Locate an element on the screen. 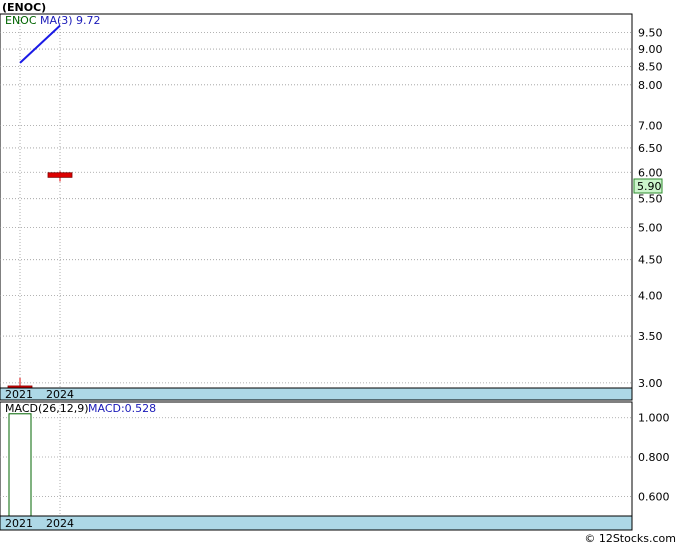 This screenshot has height=546, width=680. price-x-axis-band is located at coordinates (316, 394).